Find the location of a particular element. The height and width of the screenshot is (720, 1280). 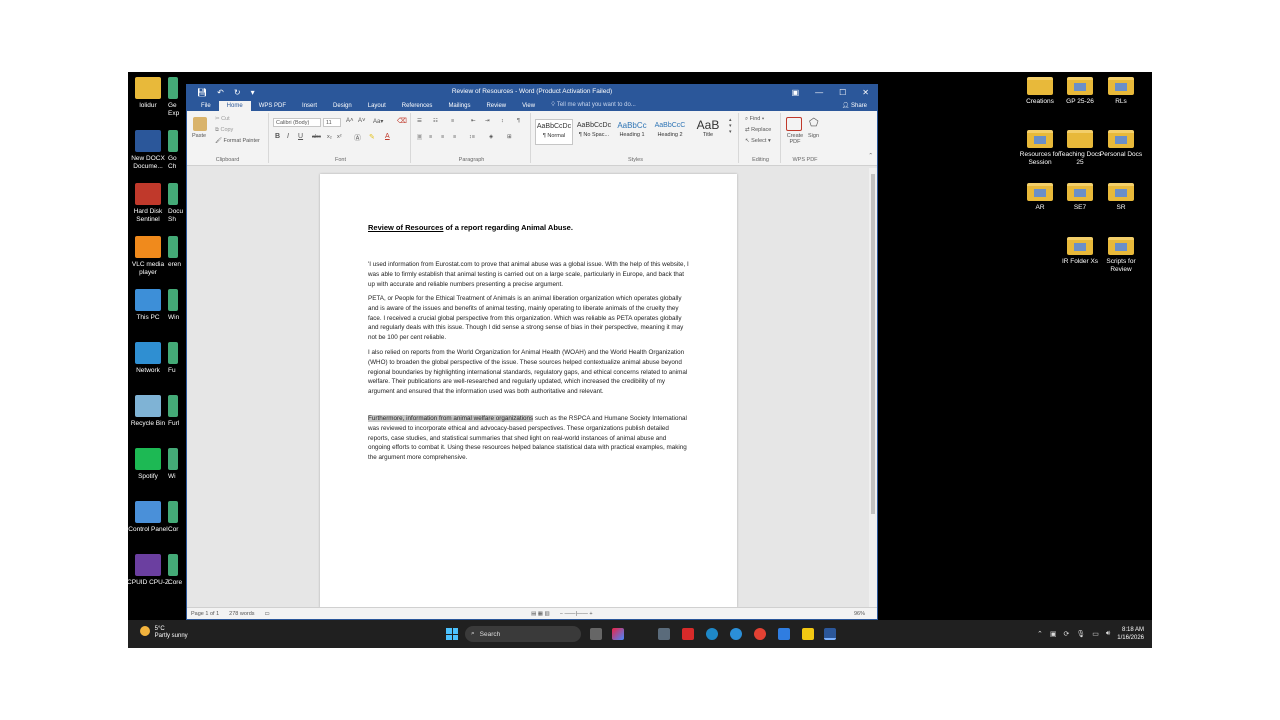

desktop-folder: Teaching Docs 25 is located at coordinates (1080, 148).